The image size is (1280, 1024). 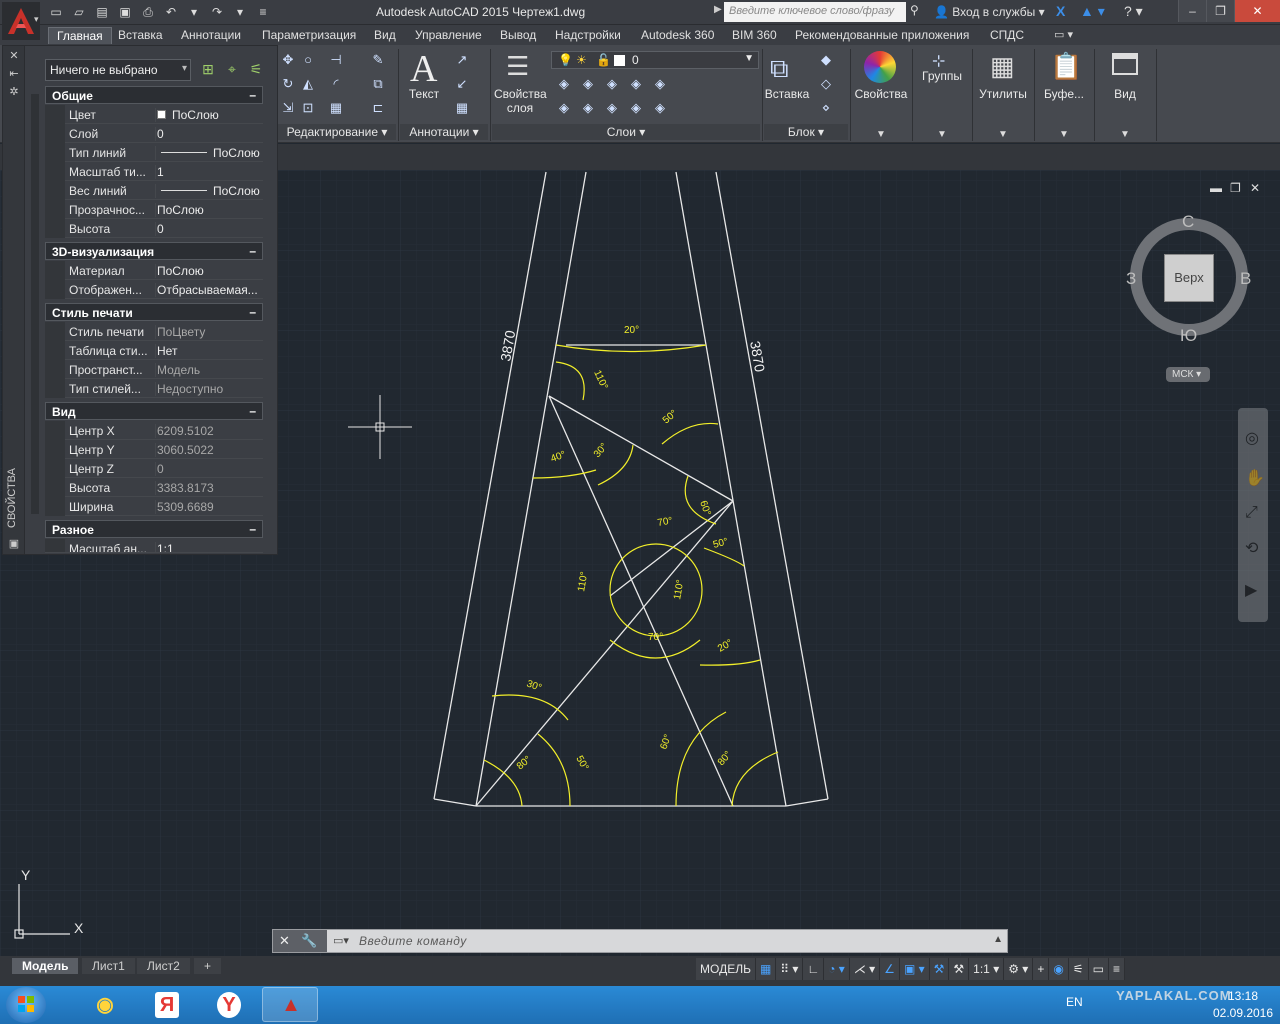 I want to click on tab-output: Вывод, so click(x=518, y=35).